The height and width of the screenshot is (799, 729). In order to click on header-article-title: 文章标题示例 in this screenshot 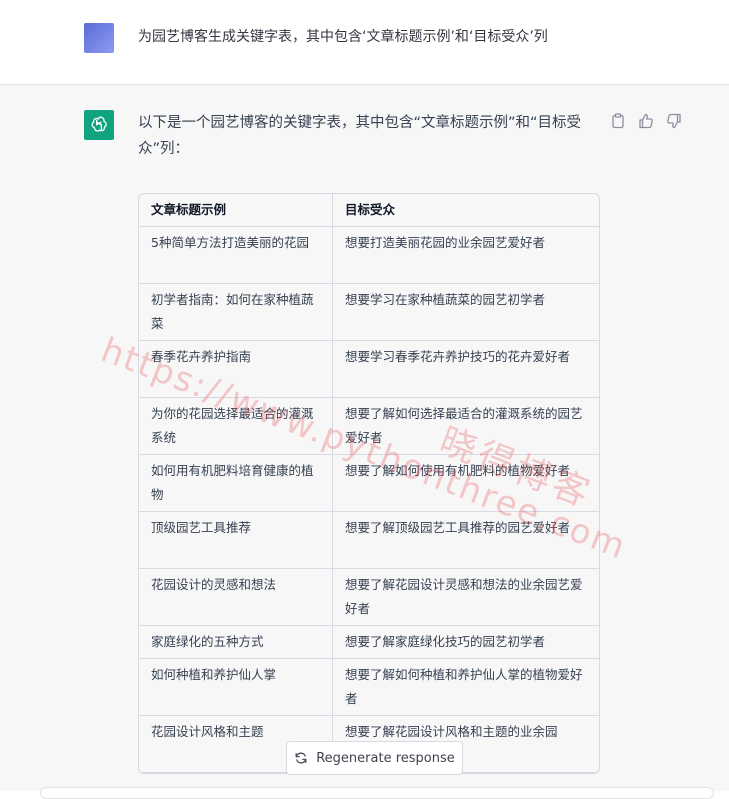, I will do `click(236, 210)`.